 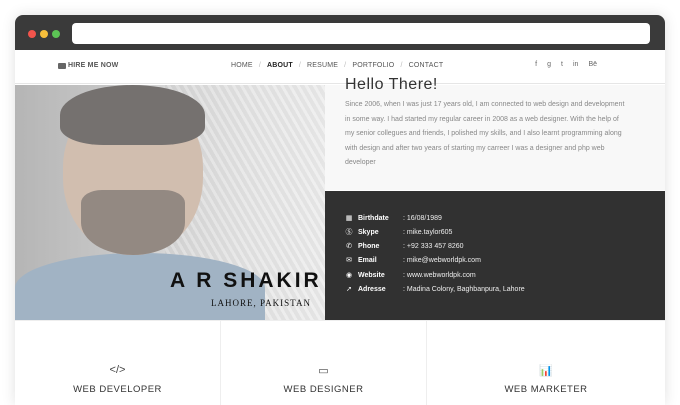 I want to click on hire-me-link: HIRE ME NOW, so click(x=88, y=65).